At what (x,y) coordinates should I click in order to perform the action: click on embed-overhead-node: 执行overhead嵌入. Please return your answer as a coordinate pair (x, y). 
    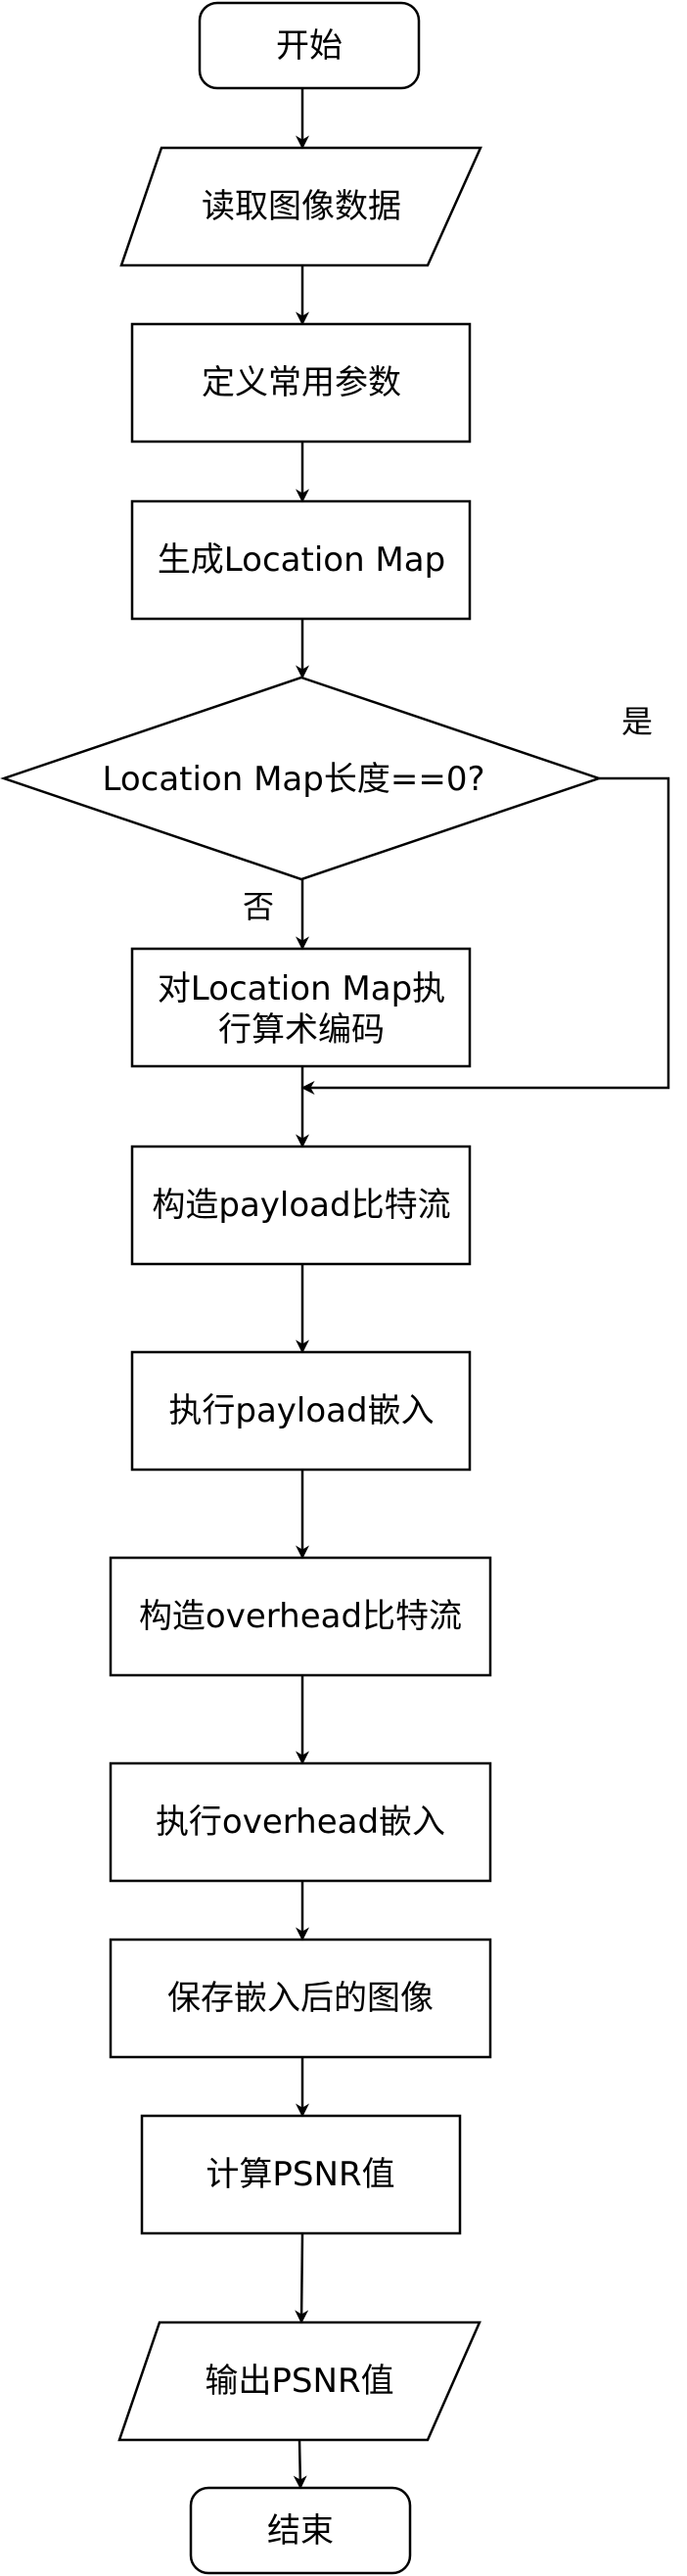
    Looking at the image, I should click on (300, 1822).